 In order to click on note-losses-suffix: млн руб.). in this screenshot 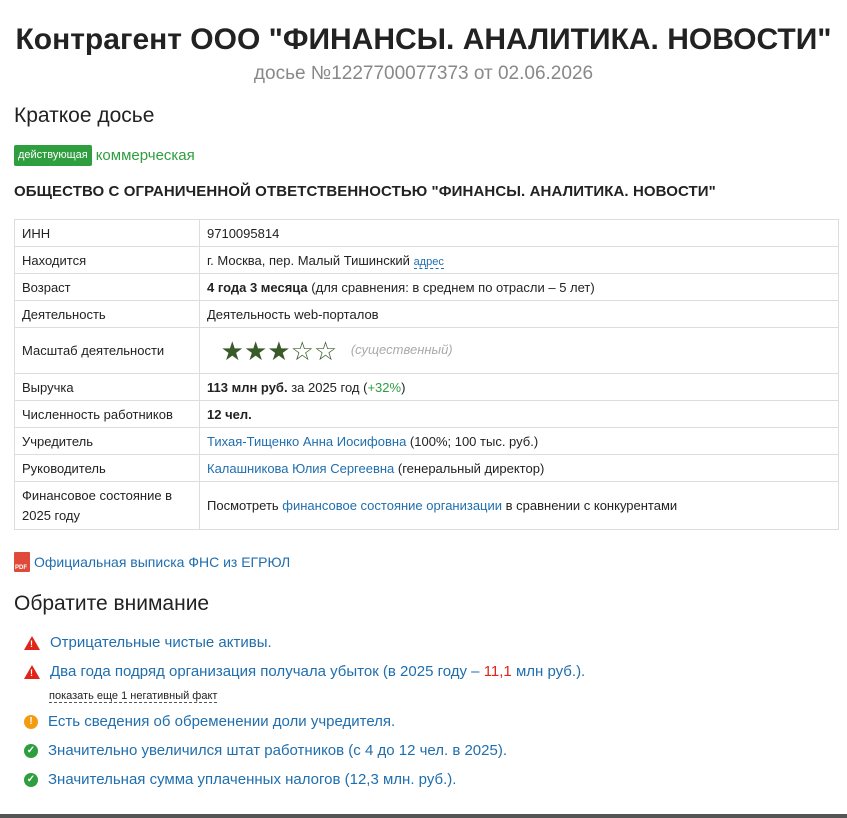, I will do `click(548, 671)`.